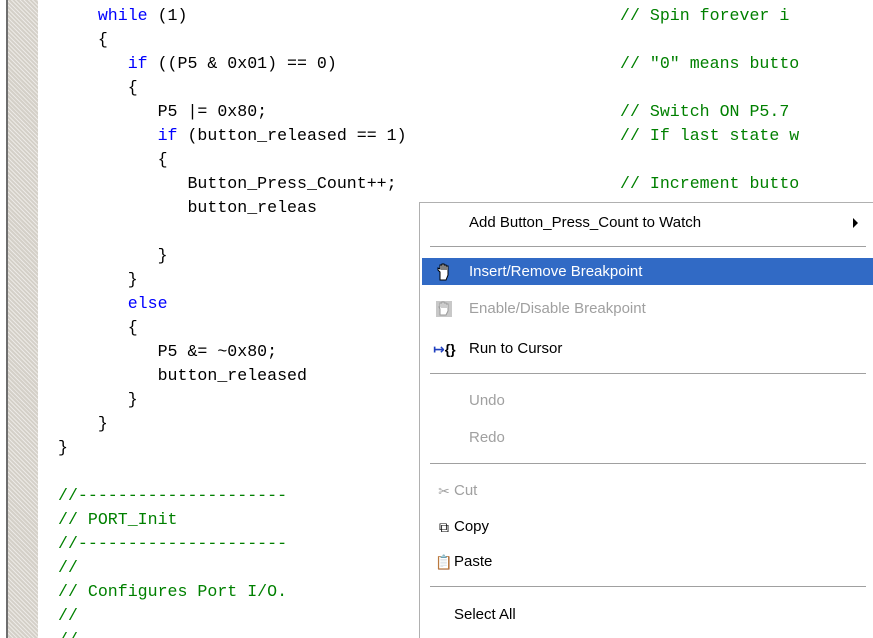  I want to click on menu-item-add-watch: Add Button_Press_Count to Watch, so click(647, 222).